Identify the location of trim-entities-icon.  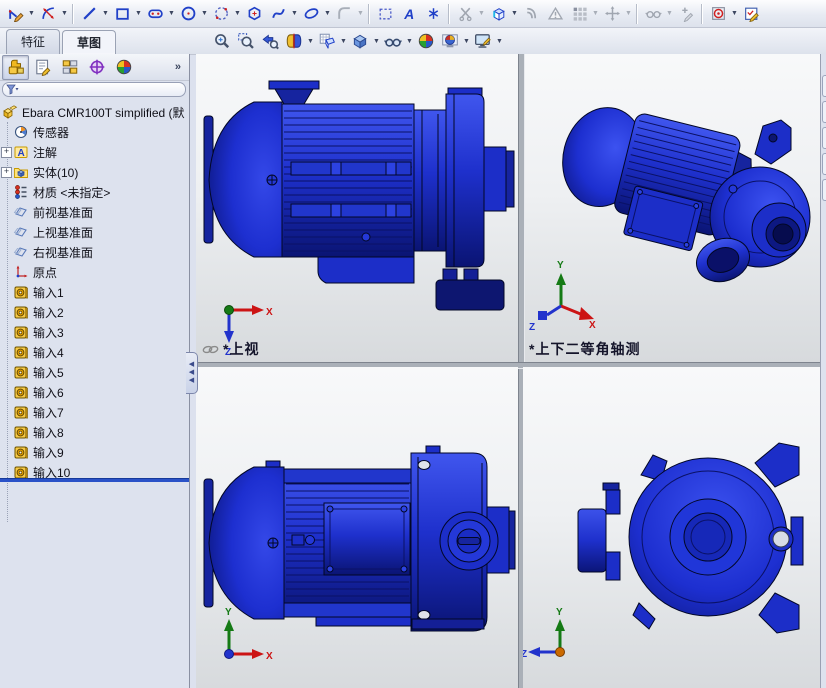
(465, 14).